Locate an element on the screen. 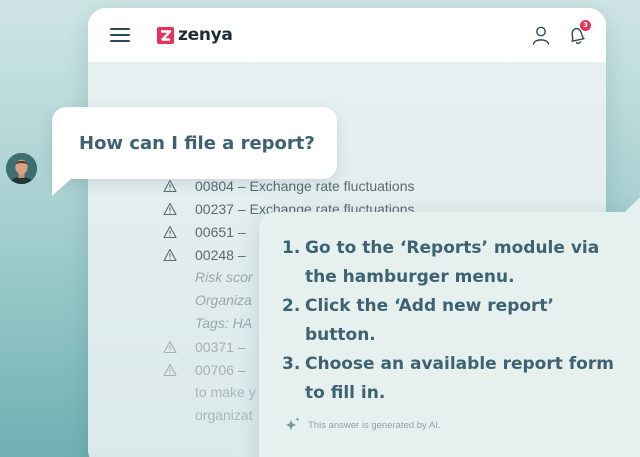 The height and width of the screenshot is (457, 640). answer-step: 2. Click the ‘Add new report’ button. is located at coordinates (461, 321).